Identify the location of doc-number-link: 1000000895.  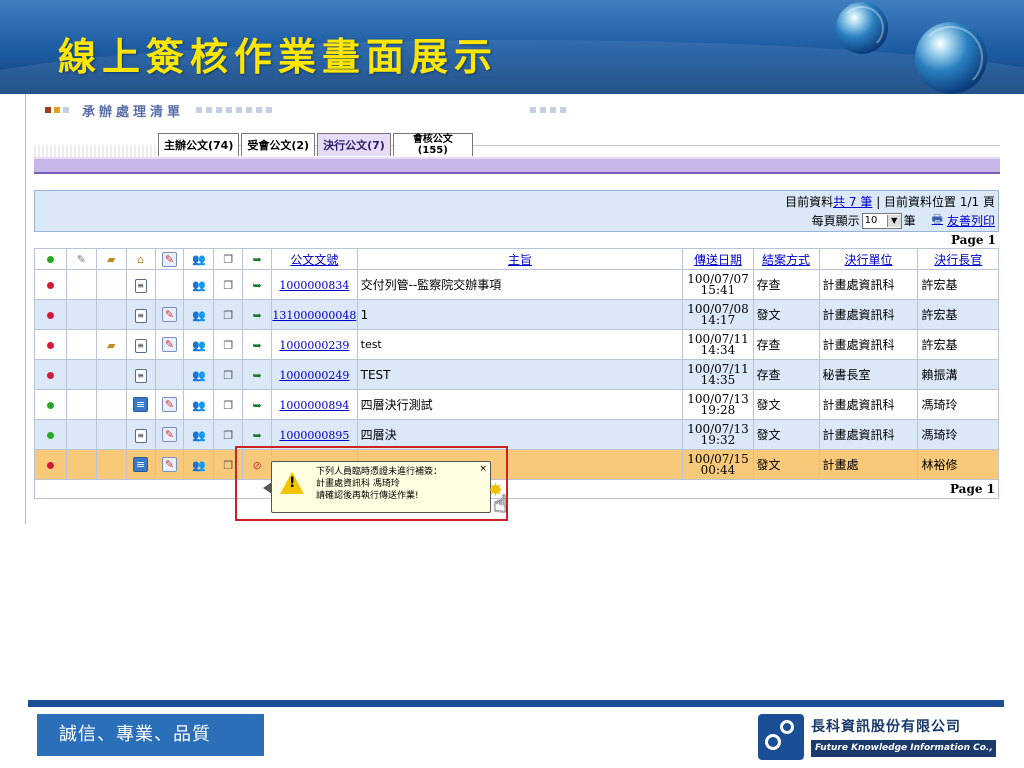
(314, 435).